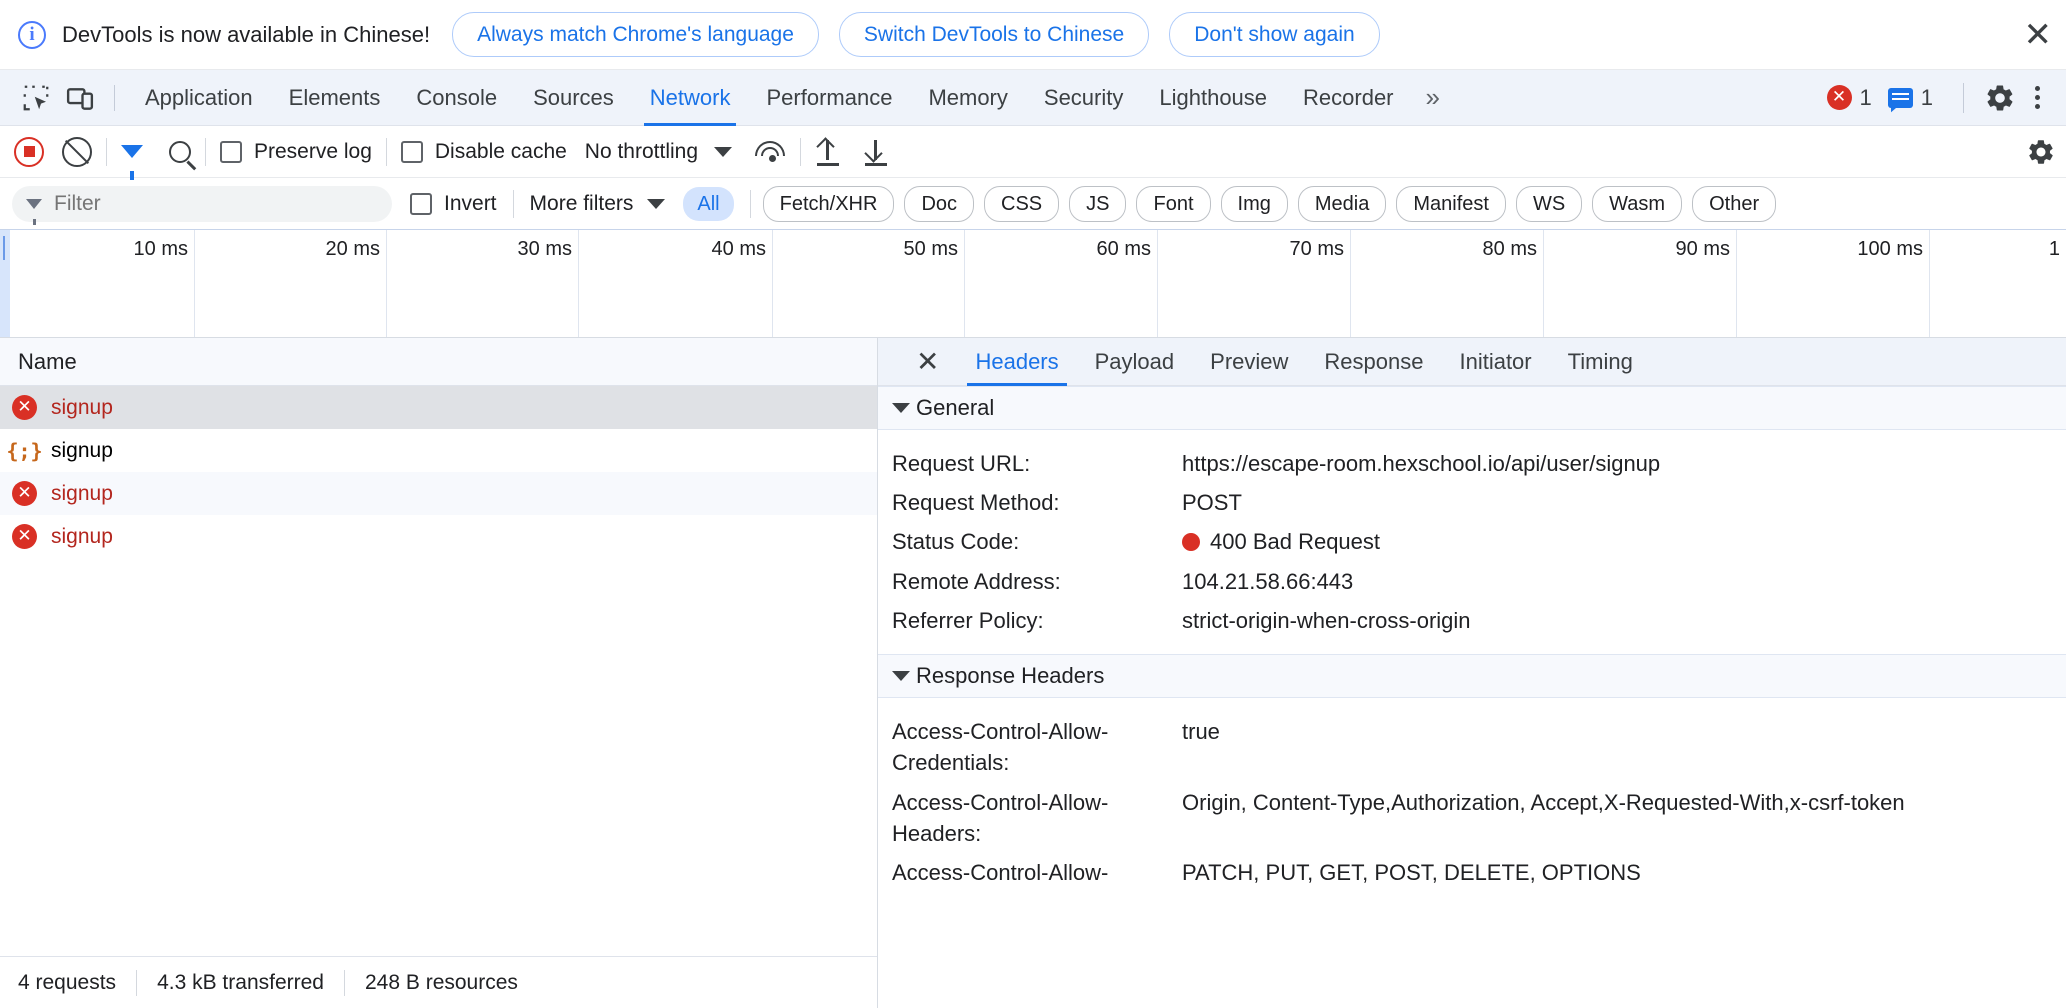 The width and height of the screenshot is (2066, 1008). I want to click on filter-chip-fetch-xhr: Fetch/XHR, so click(828, 203).